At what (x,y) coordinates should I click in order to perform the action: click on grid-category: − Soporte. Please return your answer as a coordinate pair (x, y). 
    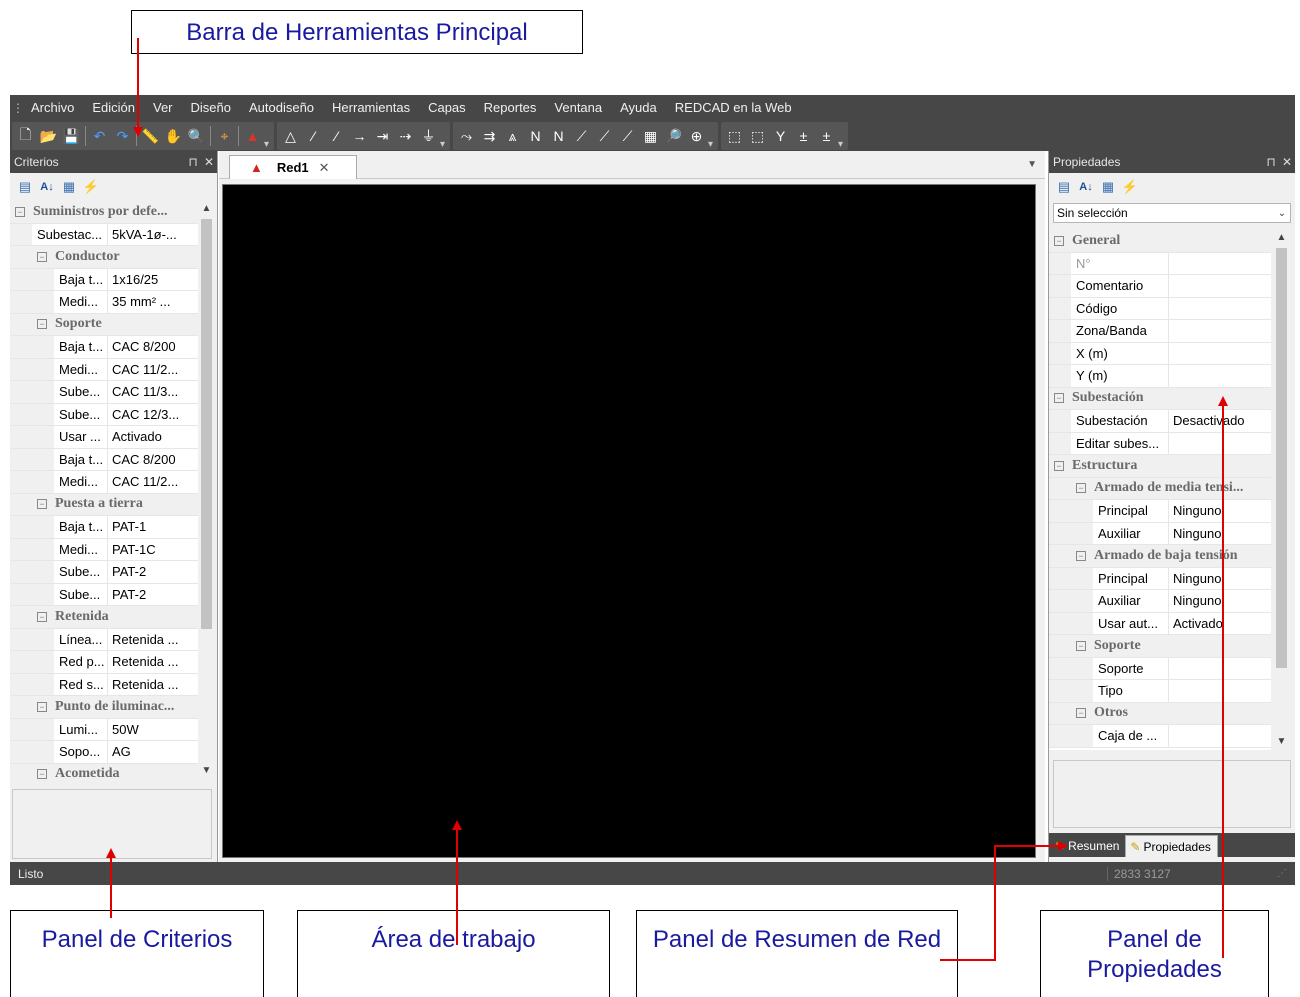
    Looking at the image, I should click on (1160, 646).